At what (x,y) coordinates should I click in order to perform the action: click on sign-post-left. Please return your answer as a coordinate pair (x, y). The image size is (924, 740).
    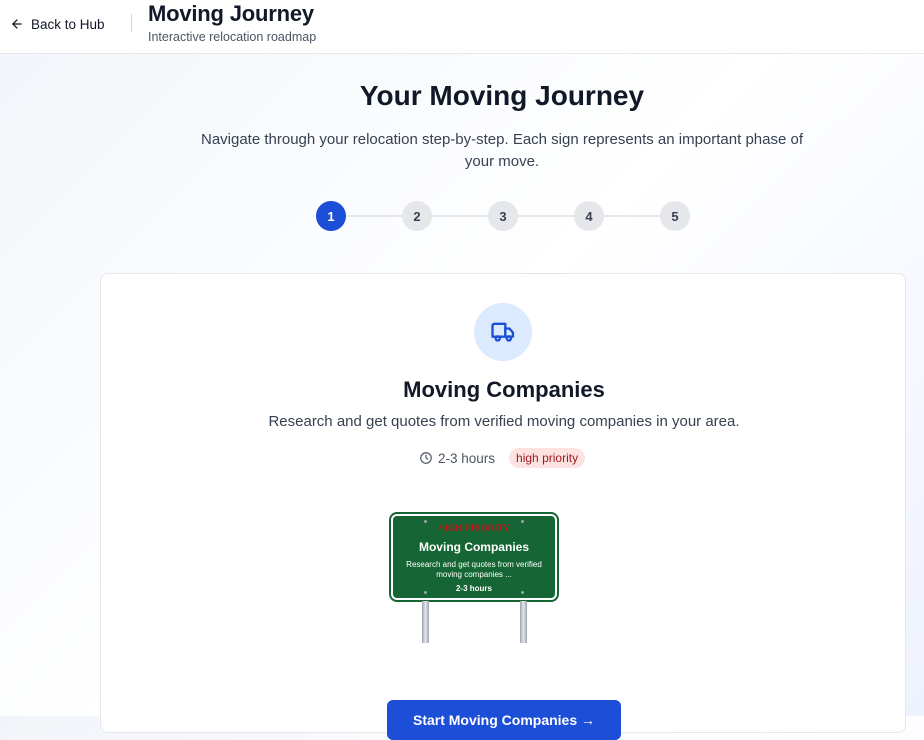
    Looking at the image, I should click on (425, 622).